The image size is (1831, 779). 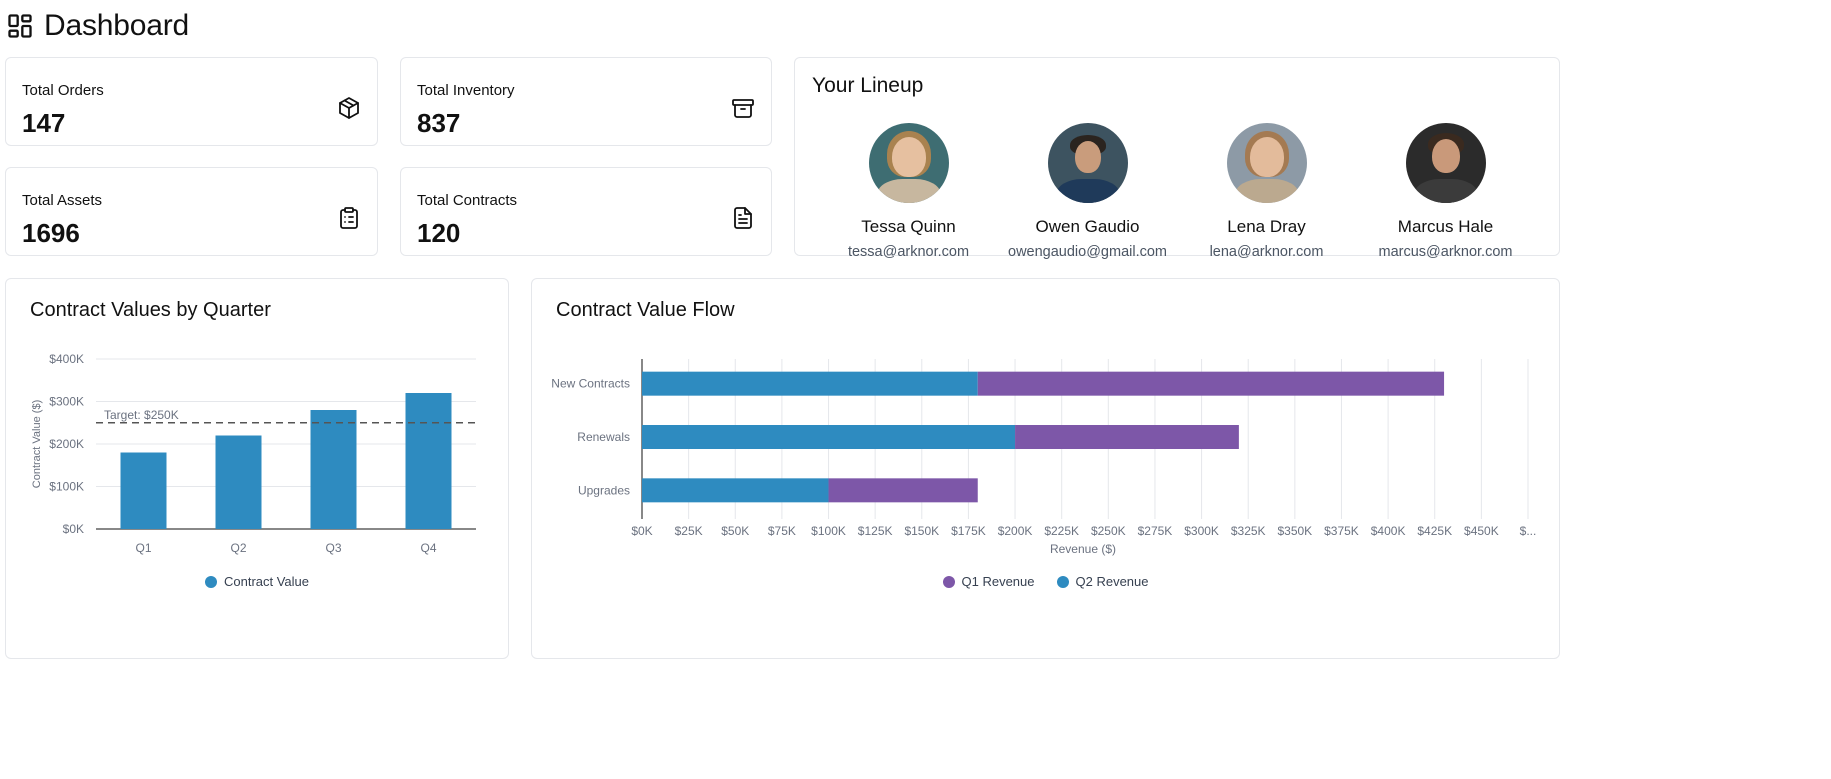 I want to click on person-name: Marcus Hale, so click(x=1445, y=226).